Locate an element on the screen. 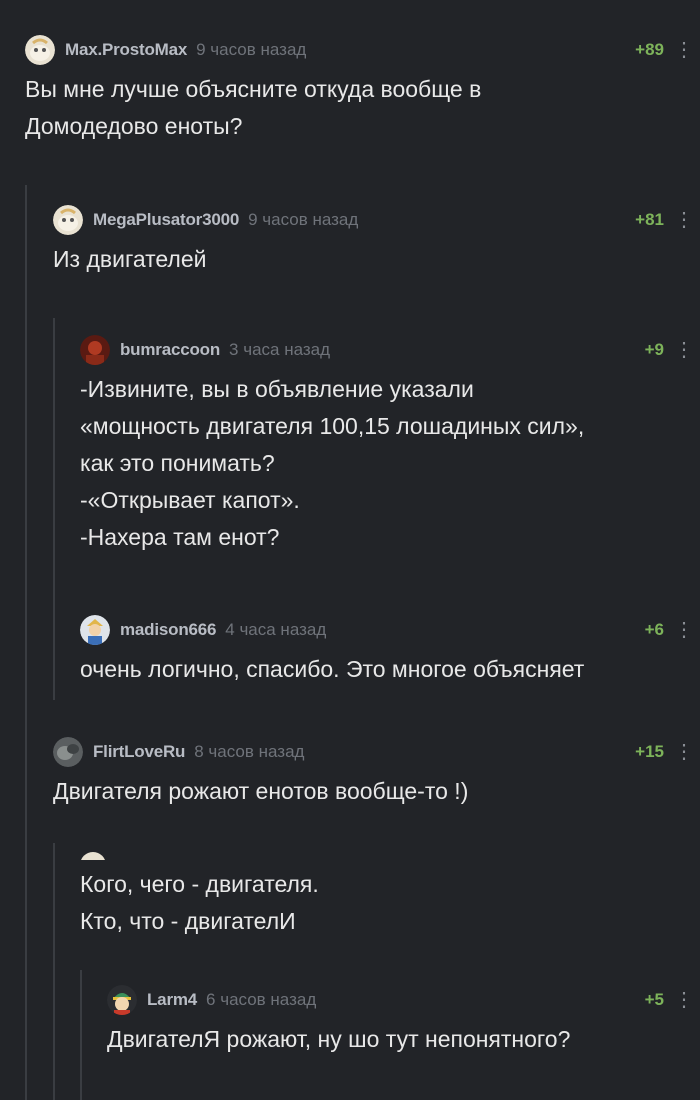 The width and height of the screenshot is (700, 1100). comment-body: Из двигателей is located at coordinates (368, 259).